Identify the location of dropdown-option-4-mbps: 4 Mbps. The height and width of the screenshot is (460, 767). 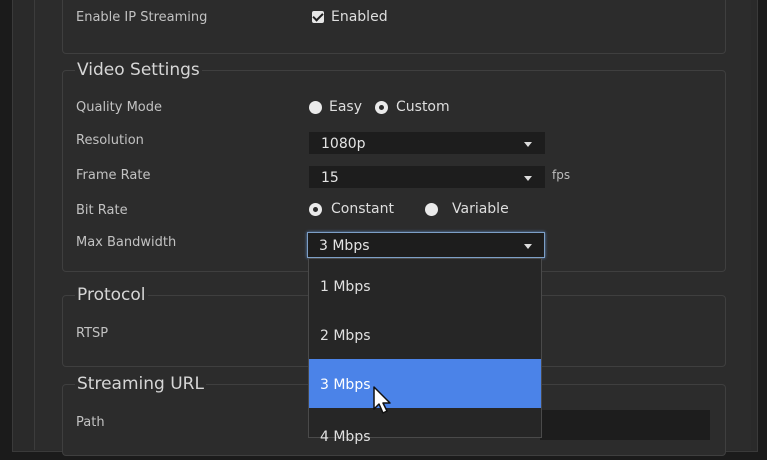
(425, 435).